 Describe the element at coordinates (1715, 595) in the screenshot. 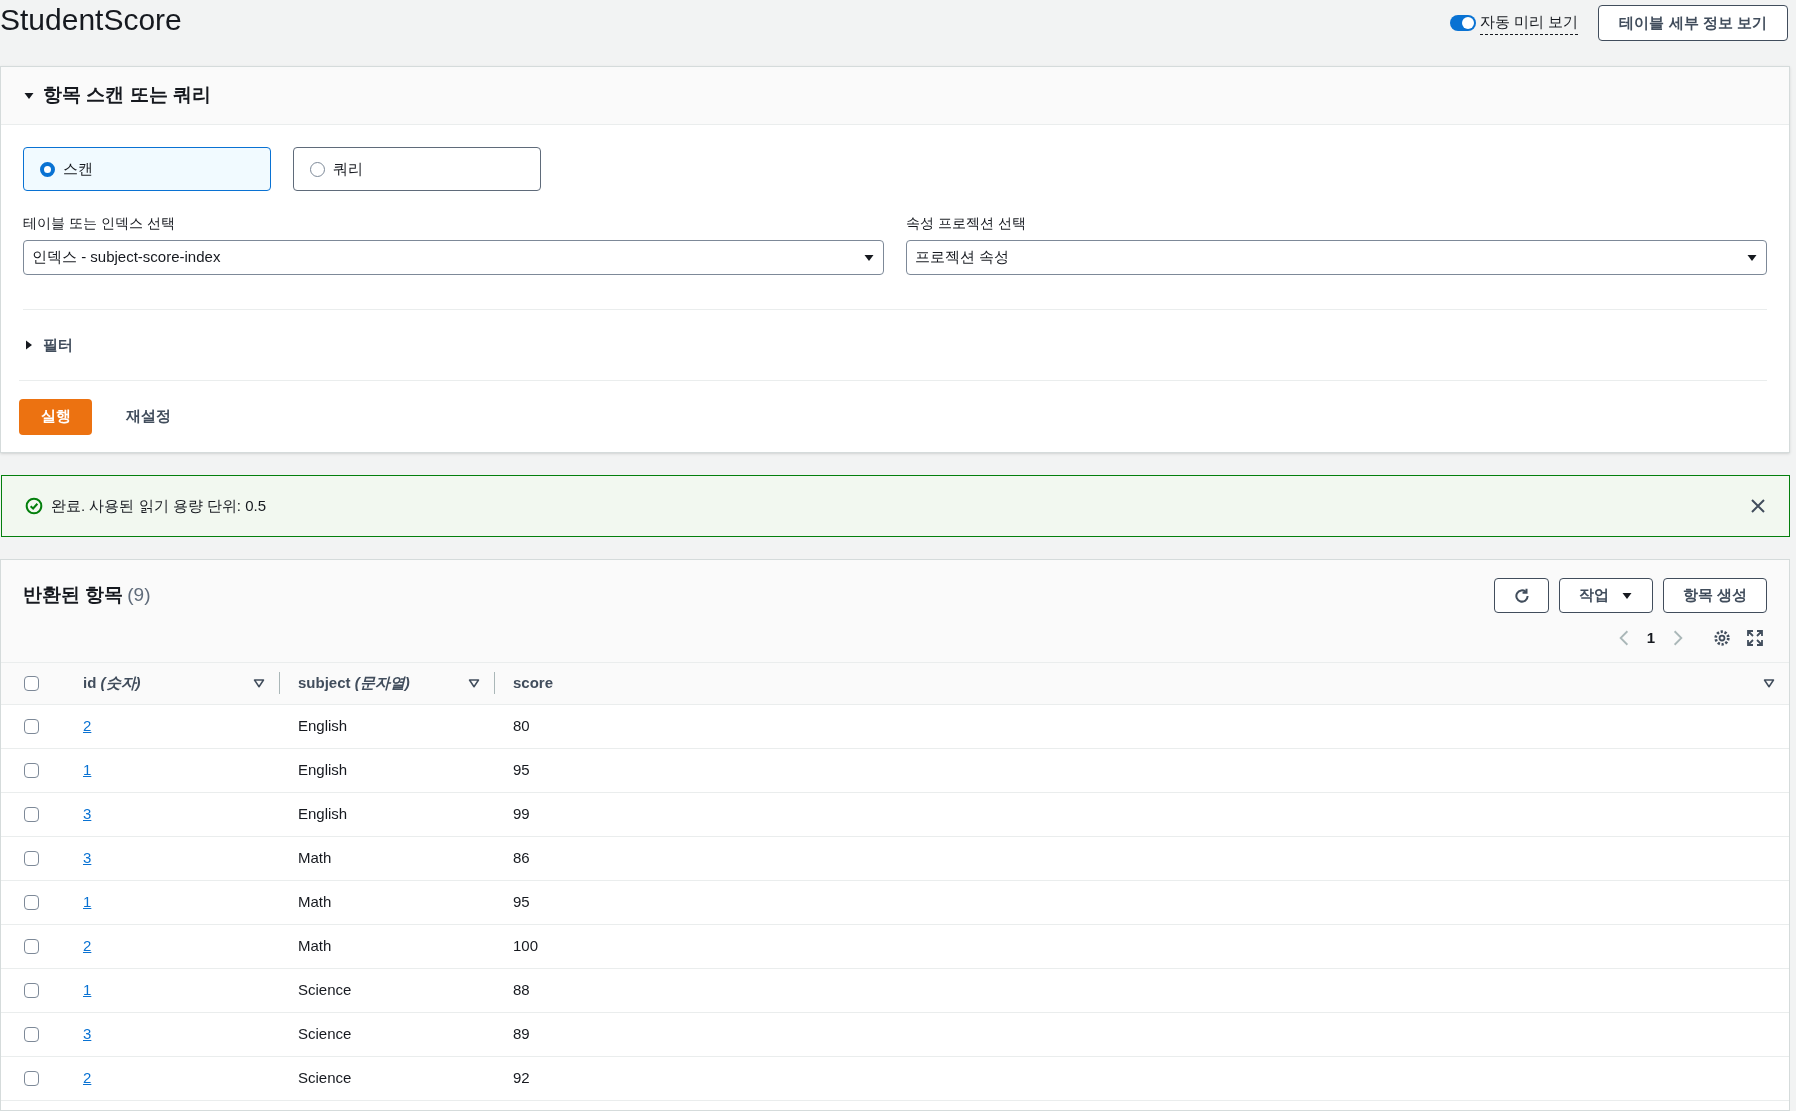

I see `create-item-button: 항목 생성` at that location.